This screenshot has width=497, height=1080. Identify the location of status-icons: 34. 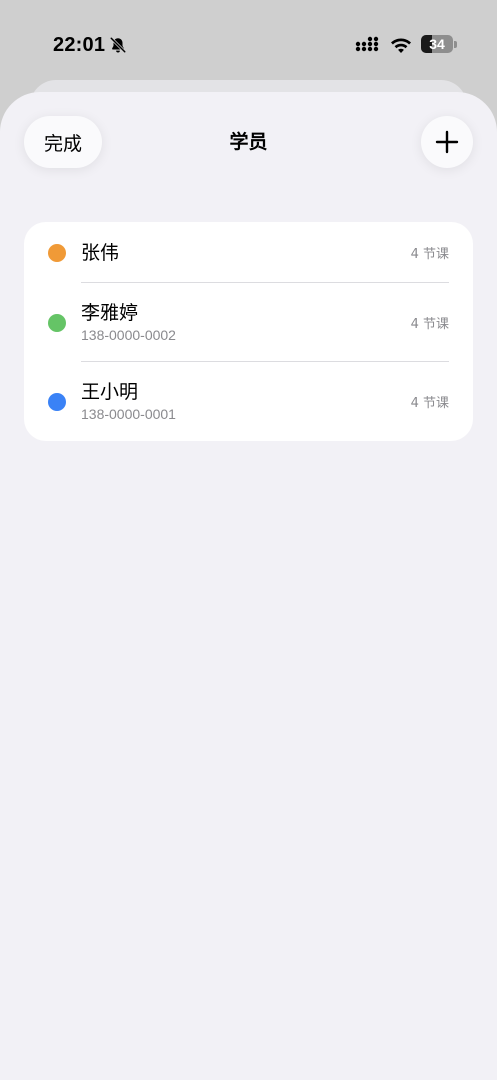
(406, 44).